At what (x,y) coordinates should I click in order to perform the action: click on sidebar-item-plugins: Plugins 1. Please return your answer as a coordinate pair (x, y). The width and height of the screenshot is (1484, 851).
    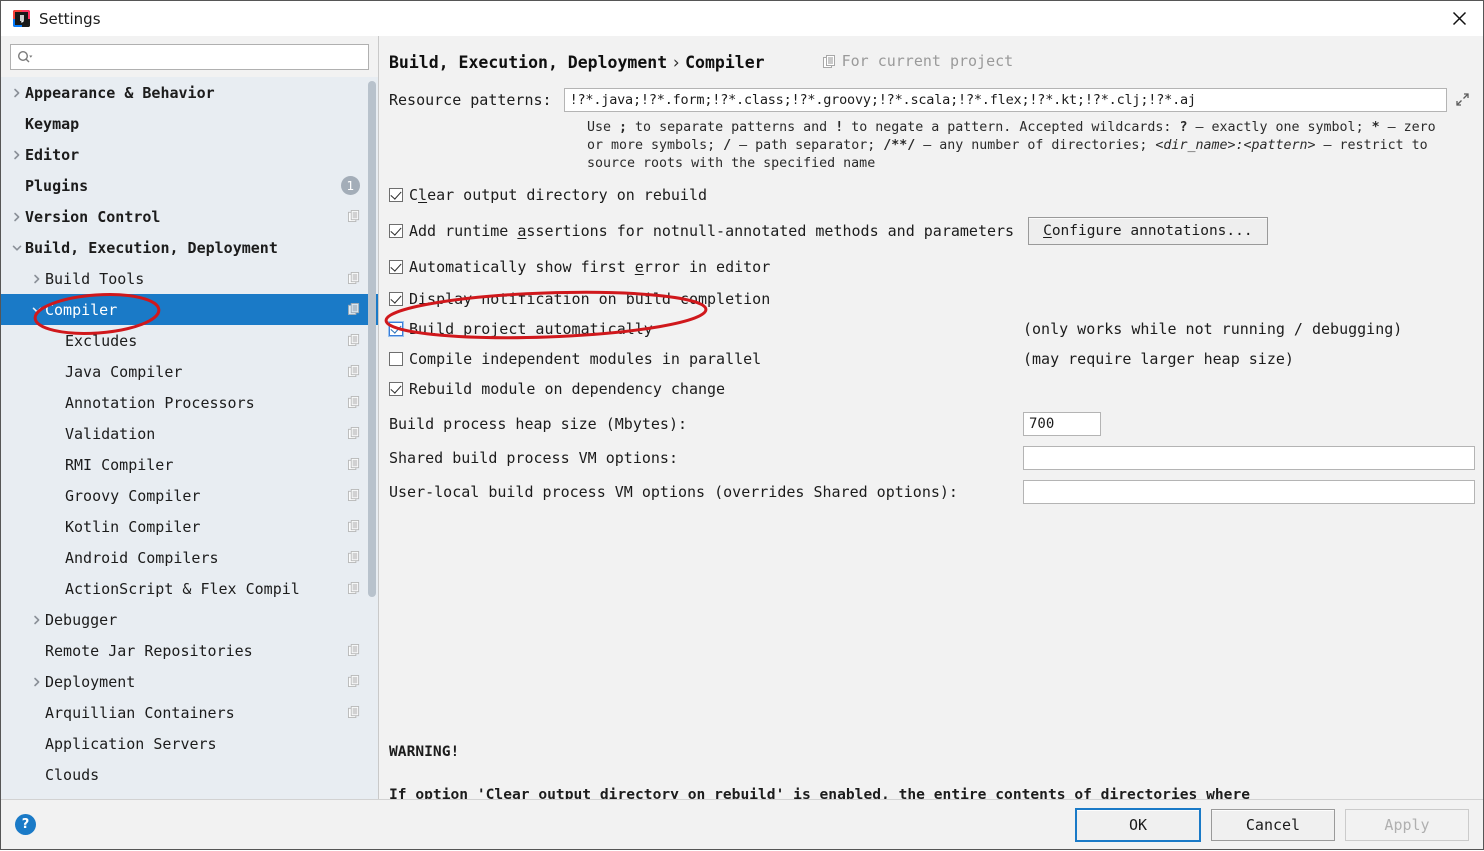
    Looking at the image, I should click on (189, 185).